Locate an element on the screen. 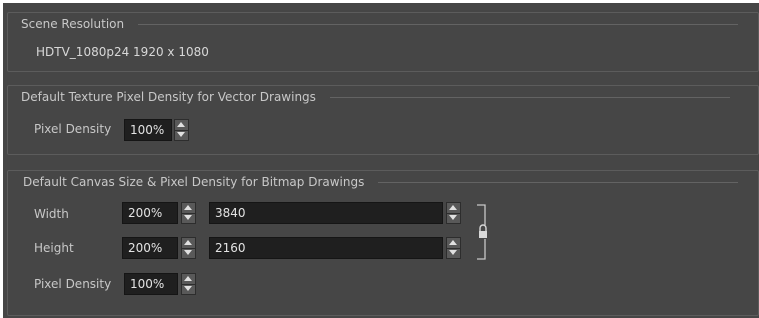 This screenshot has height=318, width=759. scene-resolution-title: Scene Resolution is located at coordinates (73, 24).